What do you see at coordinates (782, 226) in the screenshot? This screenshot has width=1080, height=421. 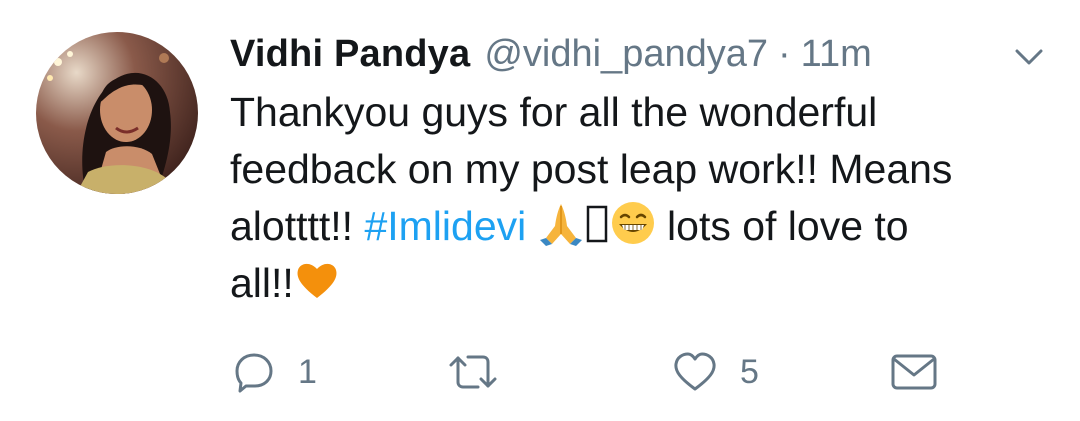 I see `tweet-text-segment: lots of love to` at bounding box center [782, 226].